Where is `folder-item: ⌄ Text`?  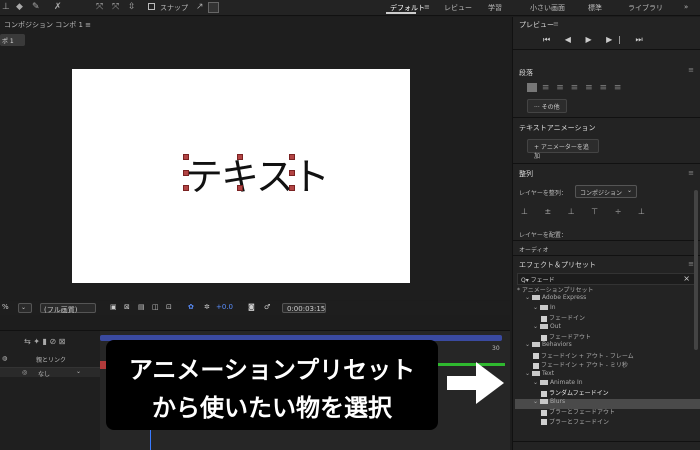
folder-item: ⌄ Text is located at coordinates (539, 373).